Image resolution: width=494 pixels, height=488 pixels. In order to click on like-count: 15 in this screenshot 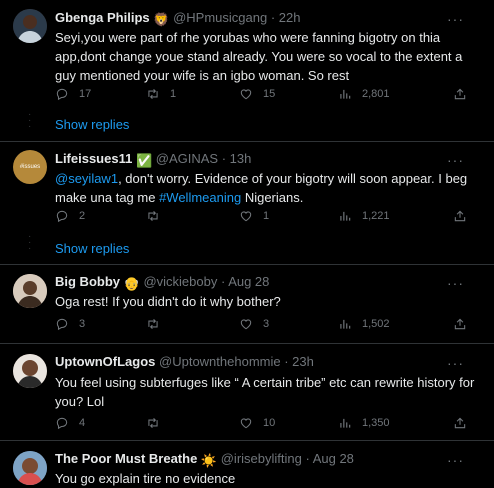, I will do `click(269, 94)`.